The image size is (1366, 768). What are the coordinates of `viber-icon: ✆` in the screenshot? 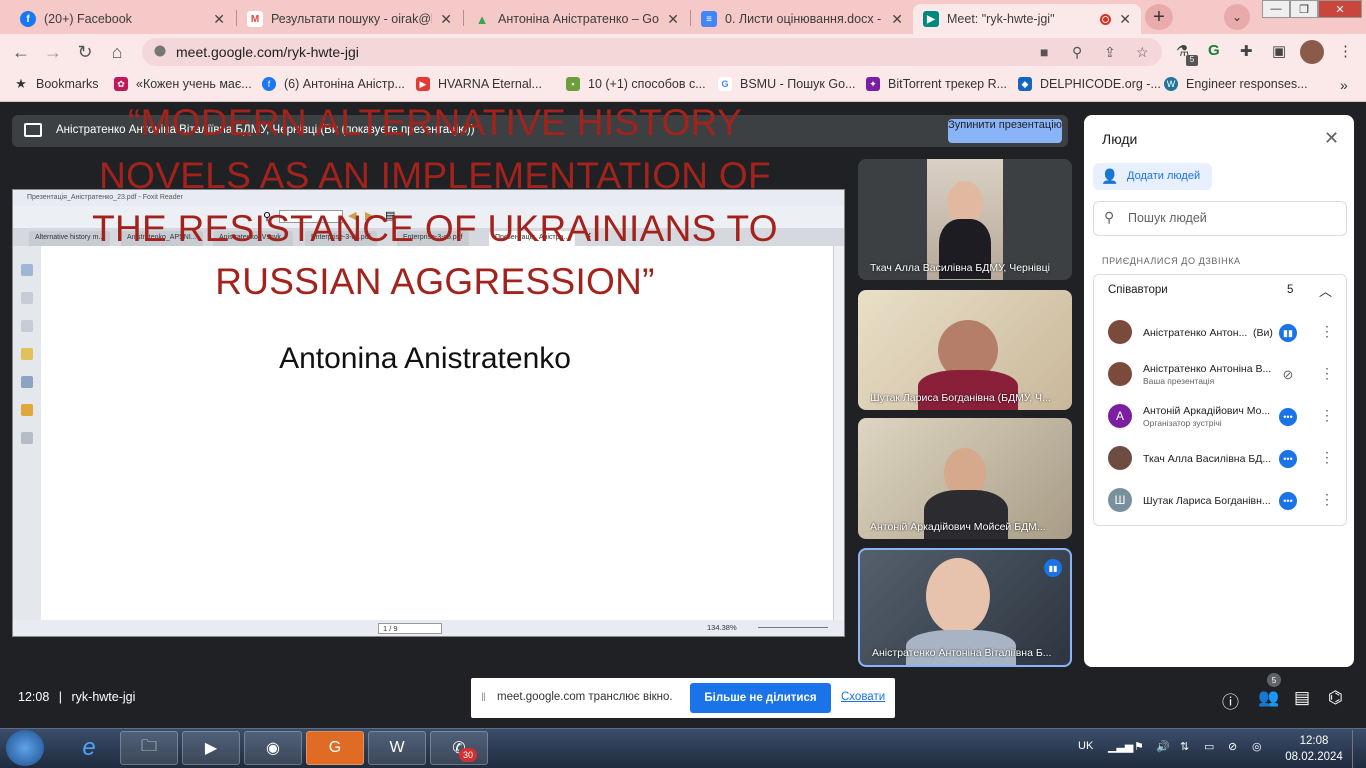 It's located at (459, 748).